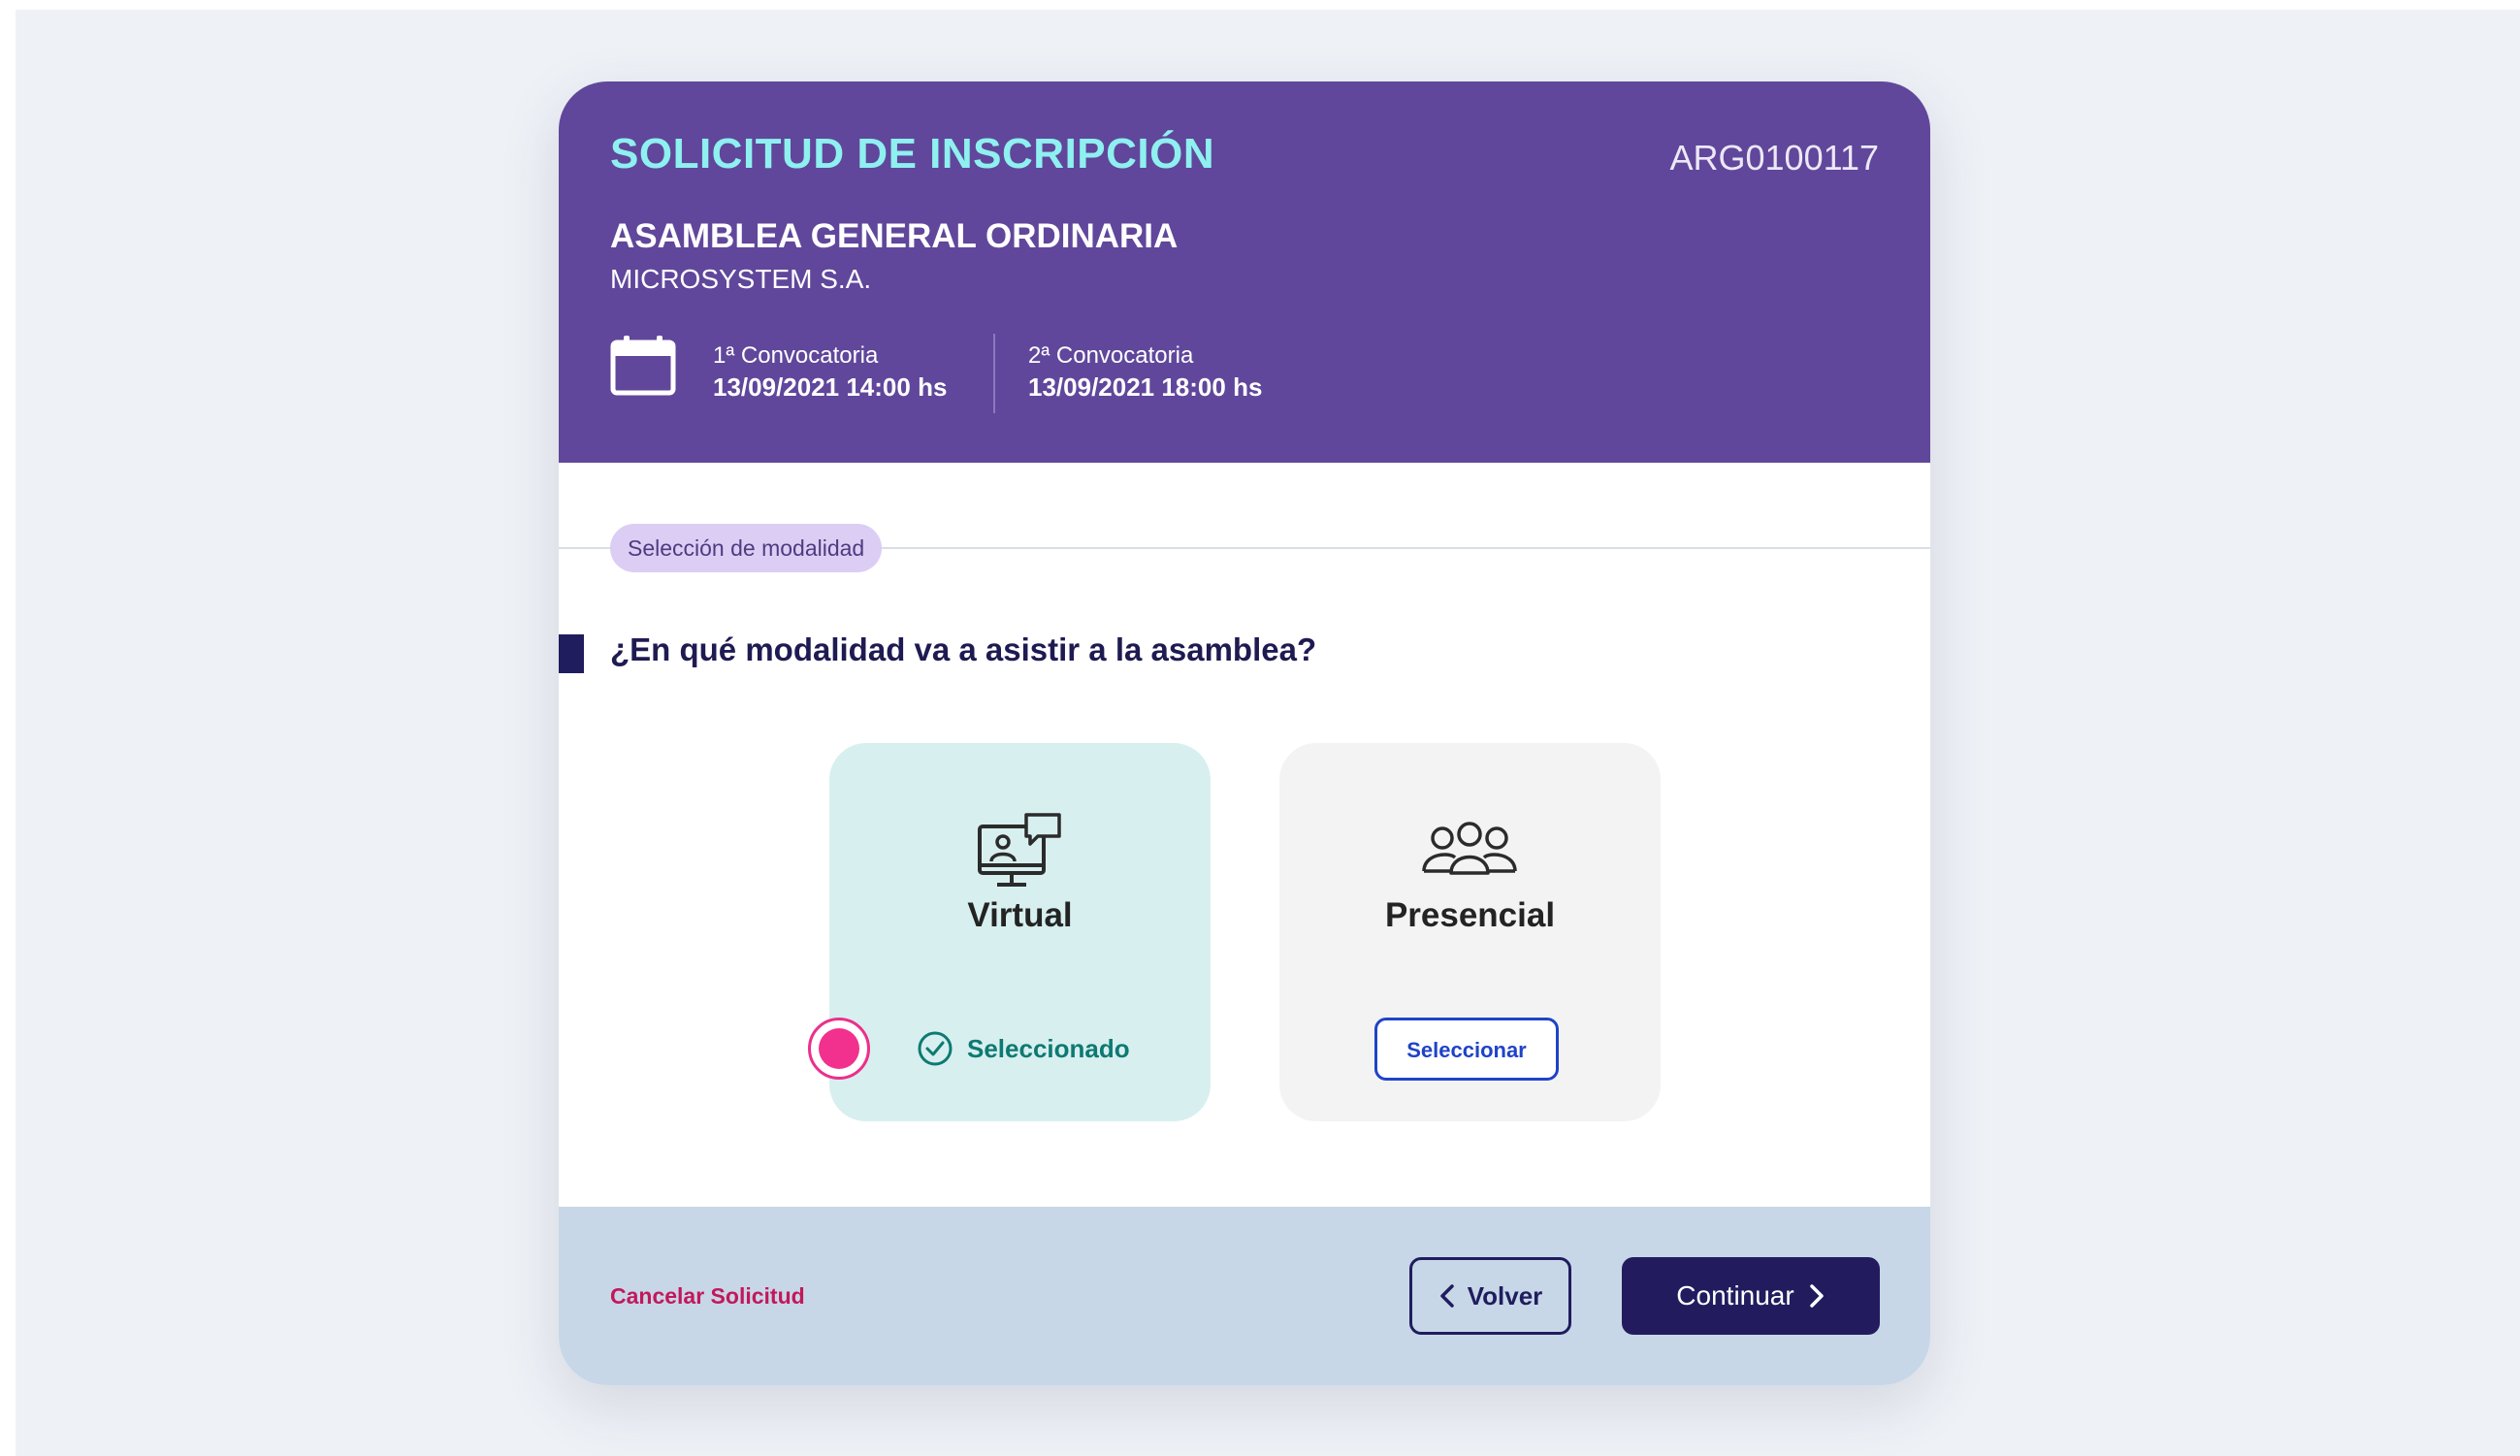 This screenshot has width=2520, height=1456. I want to click on card-footer: Cancelar Solicitud Volver Continuar, so click(1244, 1296).